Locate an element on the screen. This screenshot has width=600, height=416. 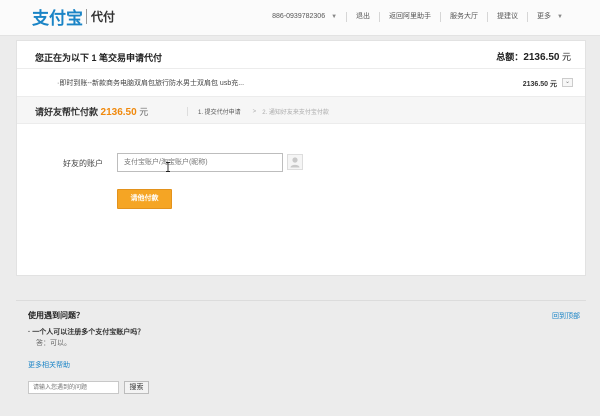
service-hall-link: 服务大厅 is located at coordinates (463, 17).